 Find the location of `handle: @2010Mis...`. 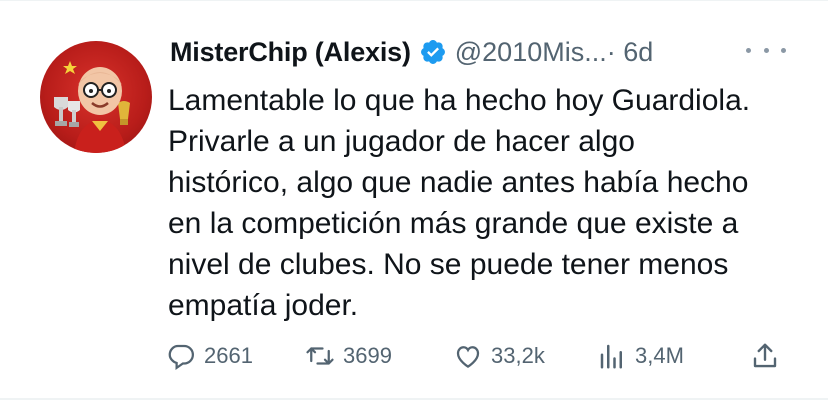

handle: @2010Mis... is located at coordinates (531, 52).